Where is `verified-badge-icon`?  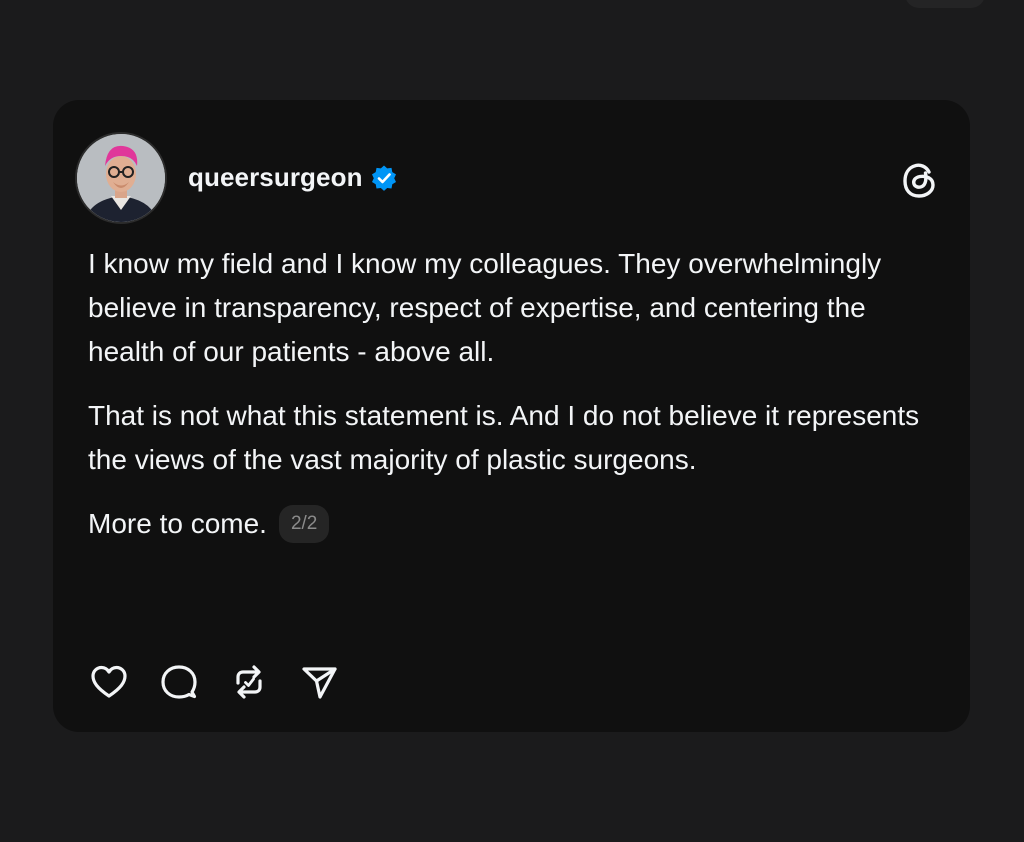 verified-badge-icon is located at coordinates (383, 178).